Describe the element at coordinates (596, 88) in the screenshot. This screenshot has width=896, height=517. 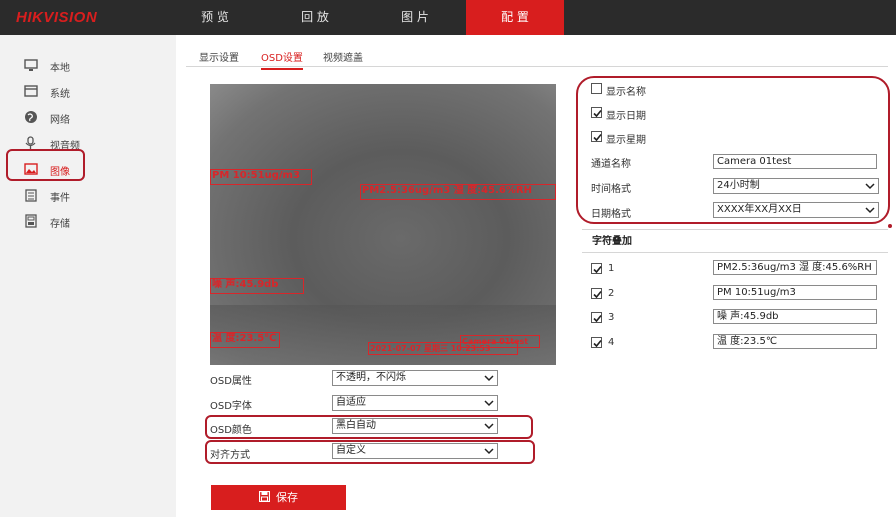
I see `show-name-checkbox` at that location.